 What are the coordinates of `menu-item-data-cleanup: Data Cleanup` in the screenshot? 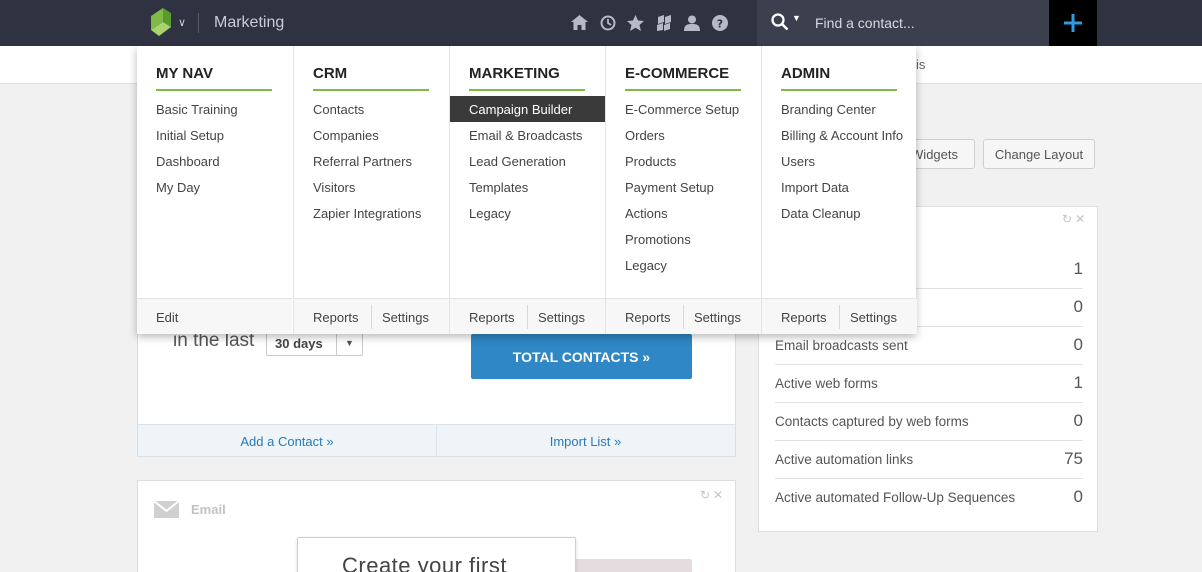 It's located at (839, 213).